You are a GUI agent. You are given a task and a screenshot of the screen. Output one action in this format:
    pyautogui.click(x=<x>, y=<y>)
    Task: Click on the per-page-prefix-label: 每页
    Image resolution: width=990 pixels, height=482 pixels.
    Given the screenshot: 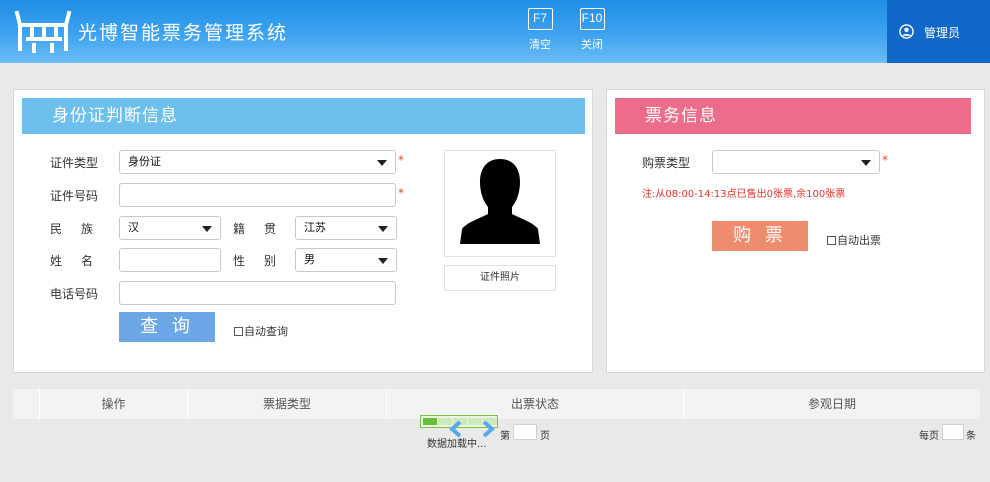 What is the action you would take?
    pyautogui.click(x=929, y=436)
    